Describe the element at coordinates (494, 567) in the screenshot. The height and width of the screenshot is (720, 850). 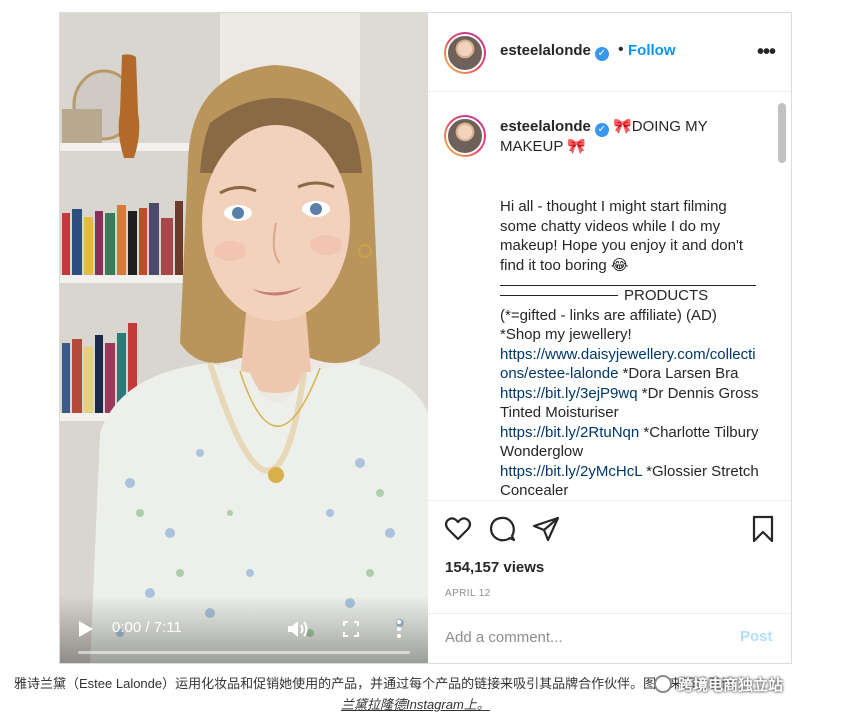
I see `view-count: 154,157 views` at that location.